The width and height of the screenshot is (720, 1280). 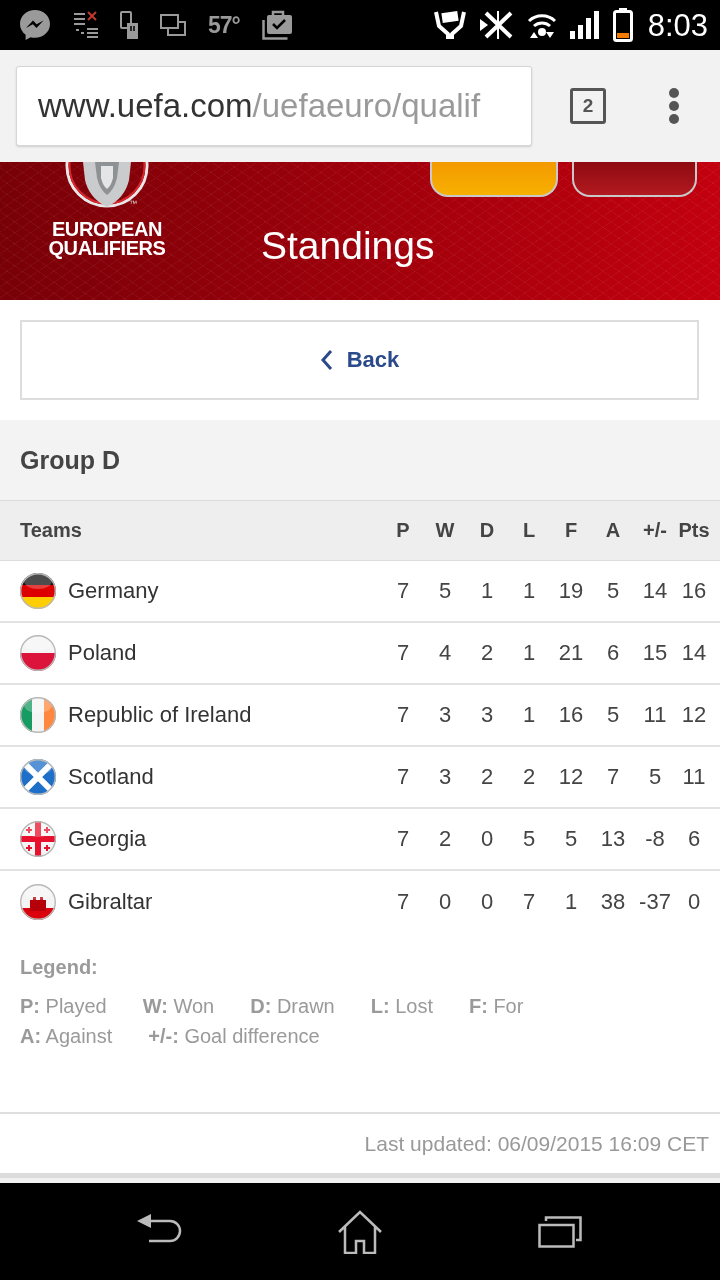 I want to click on chevron-left-icon, so click(x=326, y=360).